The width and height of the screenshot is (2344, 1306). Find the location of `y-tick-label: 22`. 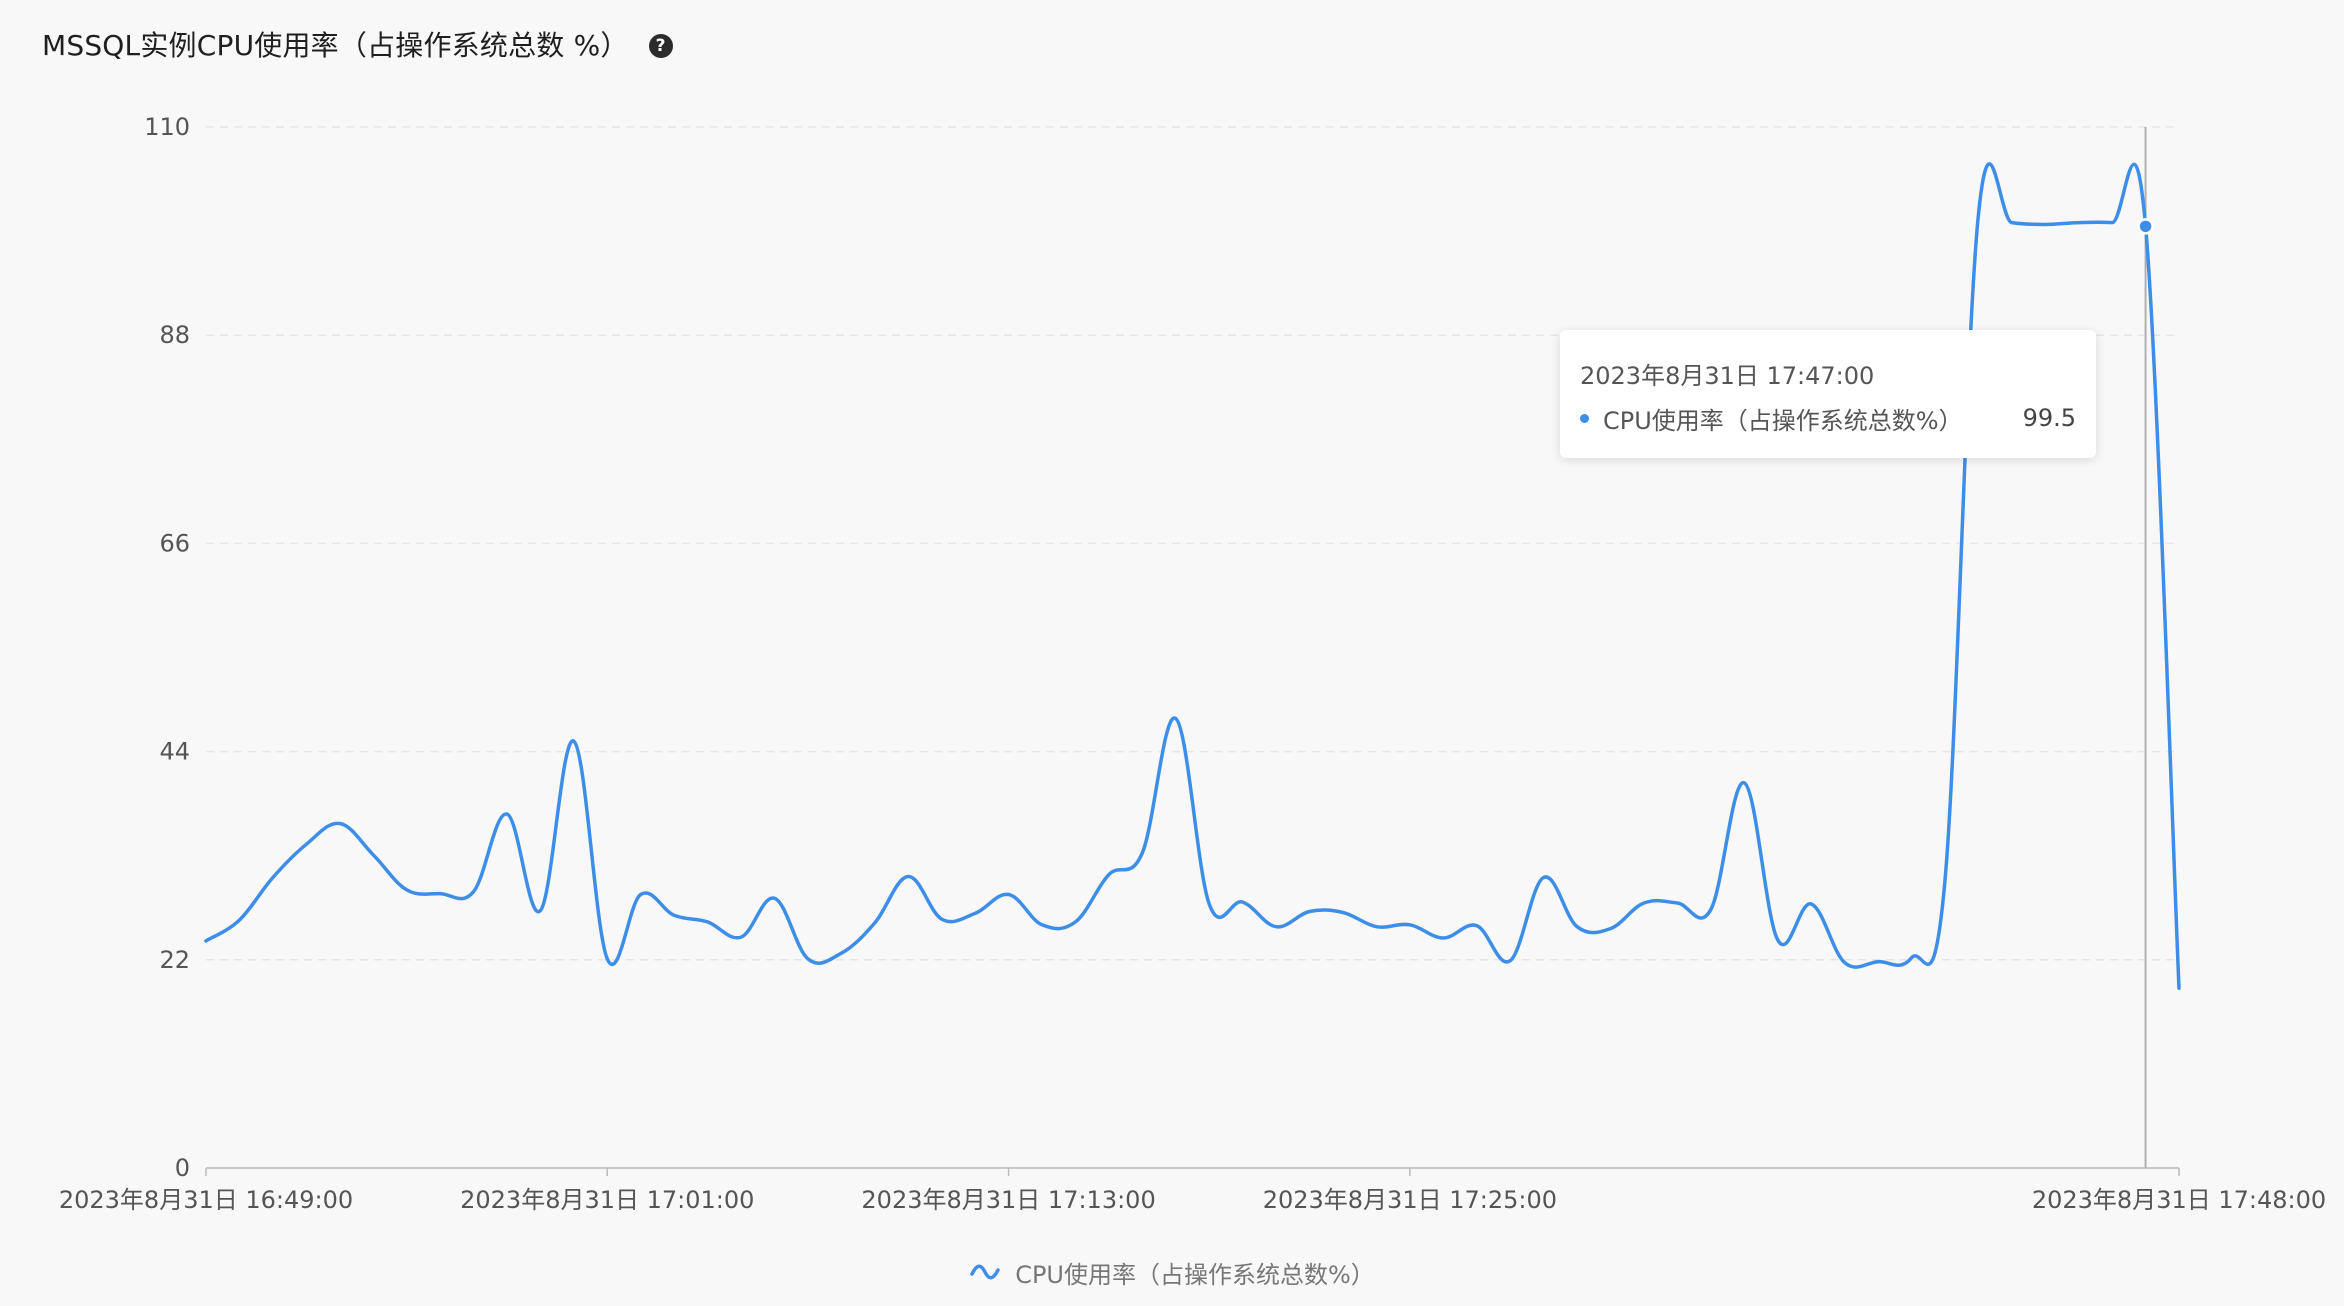

y-tick-label: 22 is located at coordinates (174, 960).